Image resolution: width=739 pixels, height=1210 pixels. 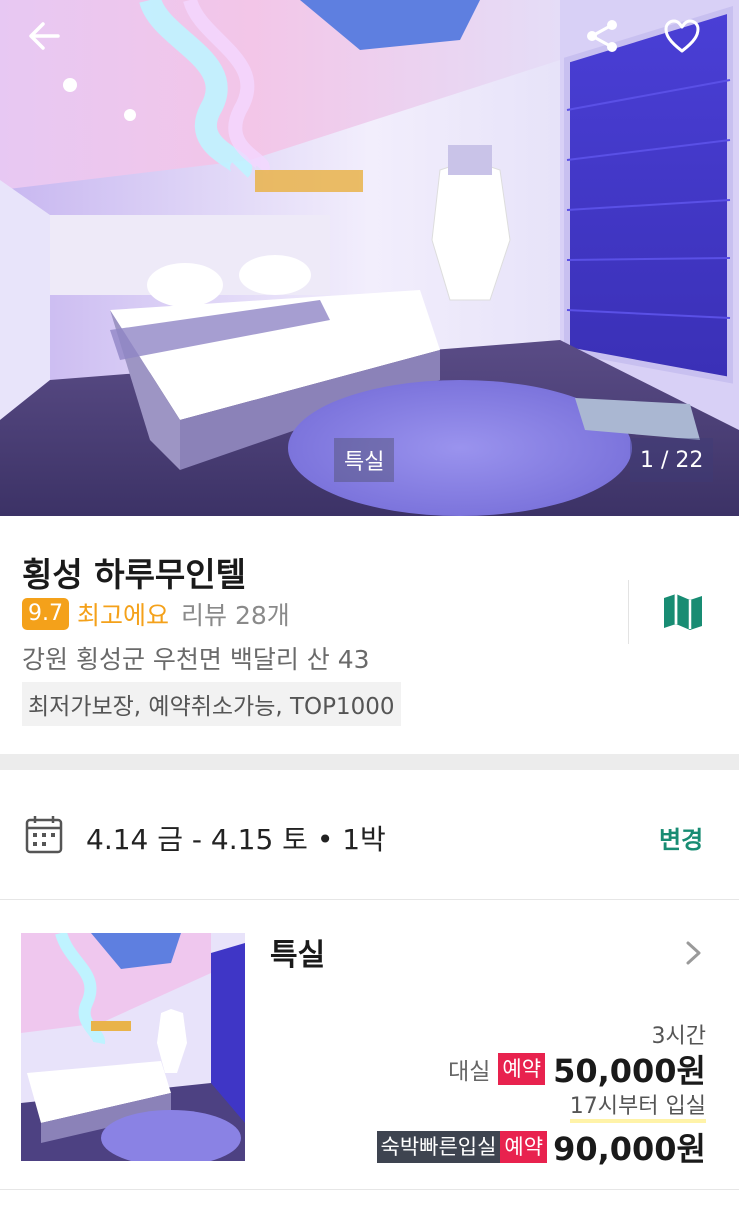 I want to click on arrow-left-icon, so click(x=44, y=36).